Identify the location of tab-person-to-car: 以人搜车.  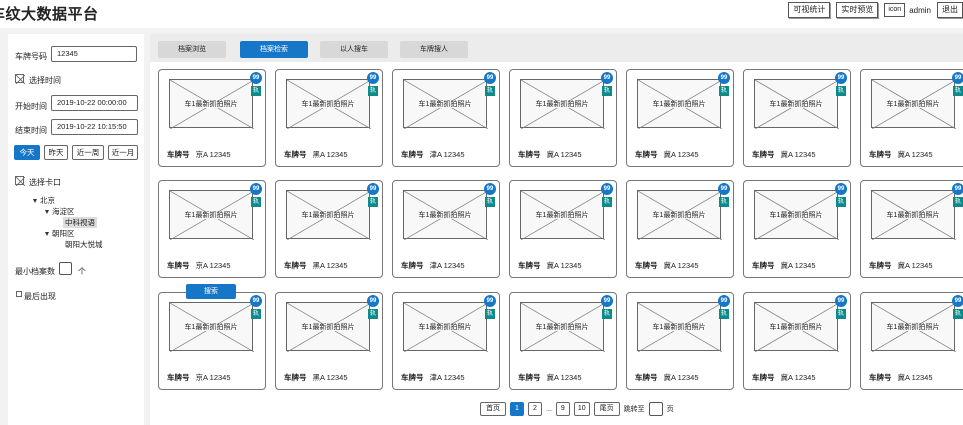
(354, 49).